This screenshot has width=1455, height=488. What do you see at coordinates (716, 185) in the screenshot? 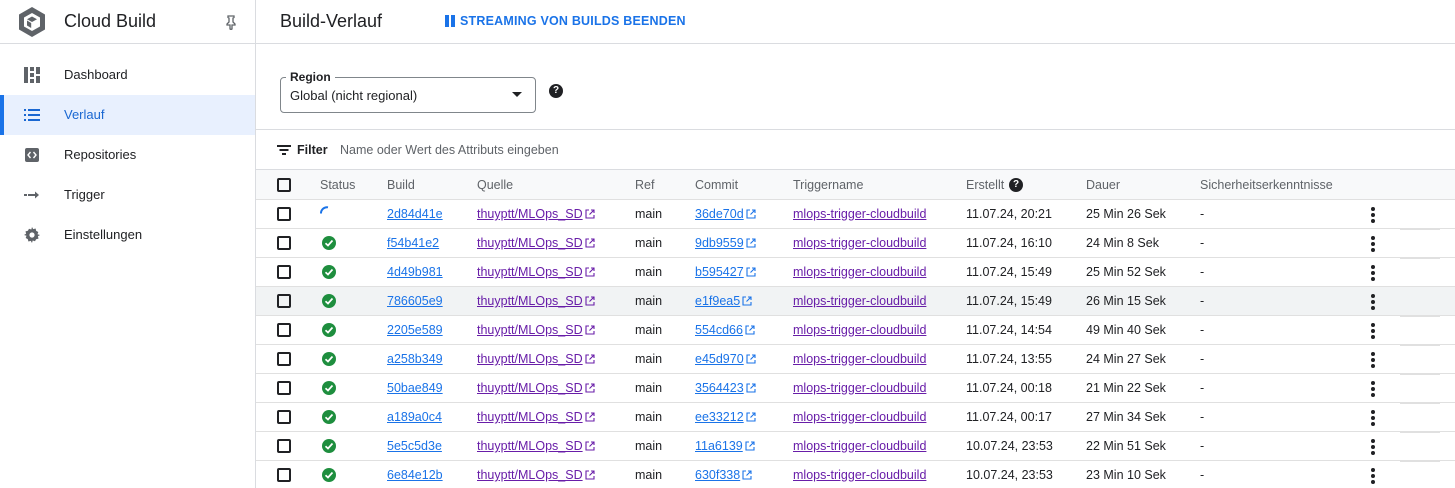
I see `column-header-commit: Commit` at bounding box center [716, 185].